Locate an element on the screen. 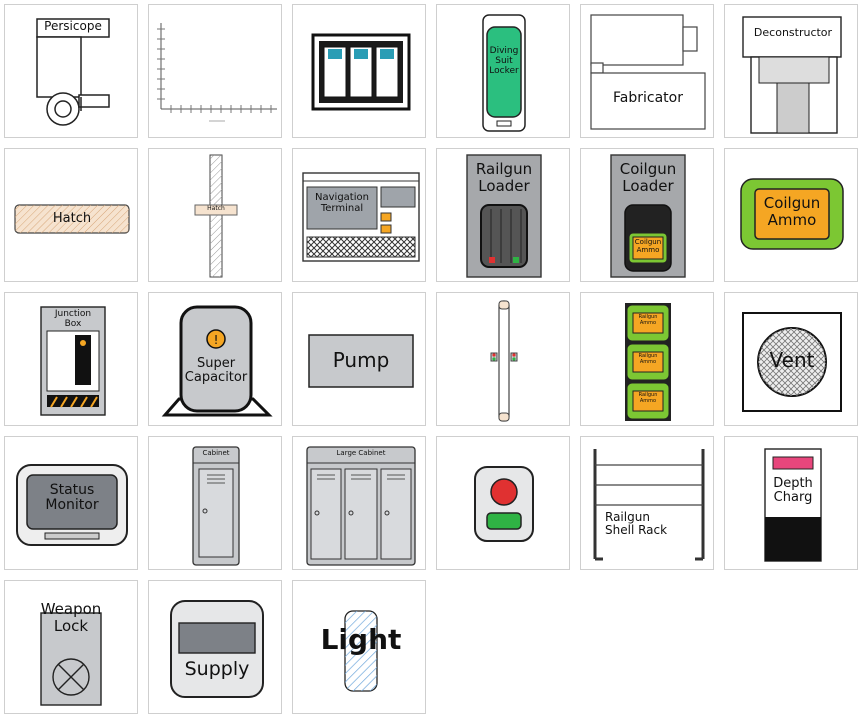 Image resolution: width=864 pixels, height=720 pixels. fabricator-label: Fabricator is located at coordinates (648, 98).